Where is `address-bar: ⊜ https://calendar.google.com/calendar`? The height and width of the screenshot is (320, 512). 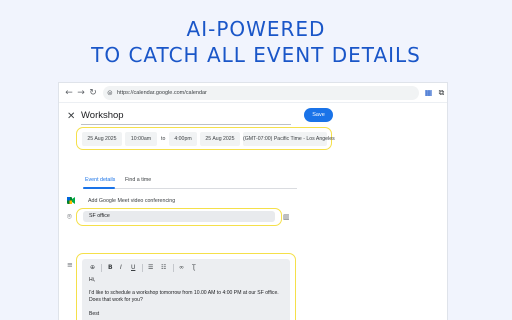 address-bar: ⊜ https://calendar.google.com/calendar is located at coordinates (261, 93).